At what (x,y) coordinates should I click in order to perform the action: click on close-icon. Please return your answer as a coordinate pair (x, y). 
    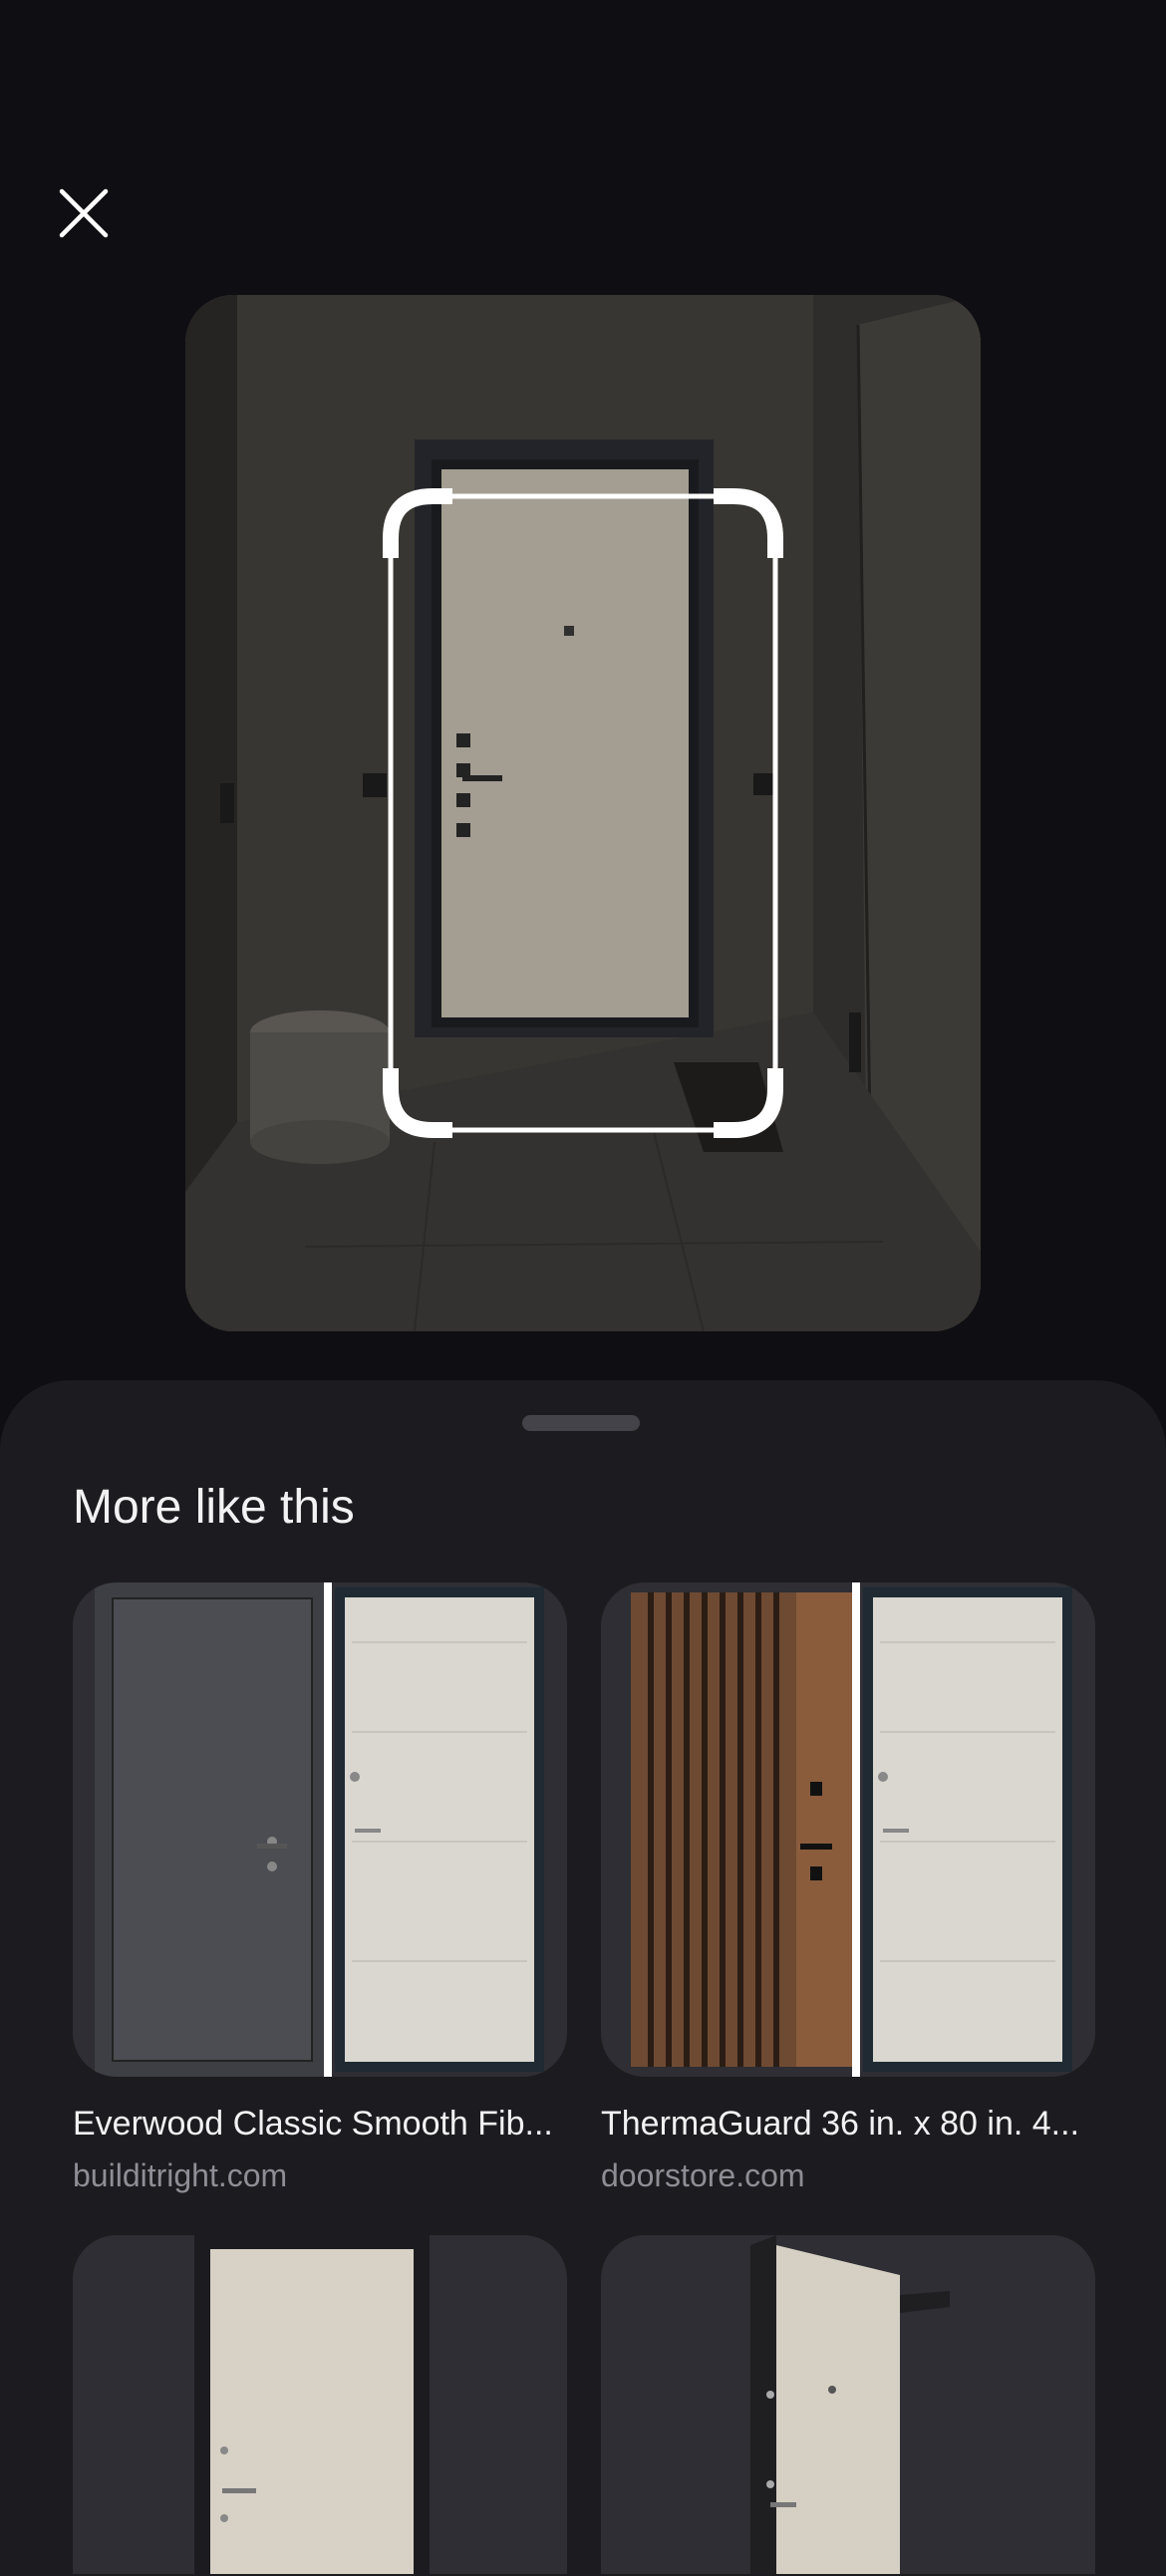
    Looking at the image, I should click on (84, 213).